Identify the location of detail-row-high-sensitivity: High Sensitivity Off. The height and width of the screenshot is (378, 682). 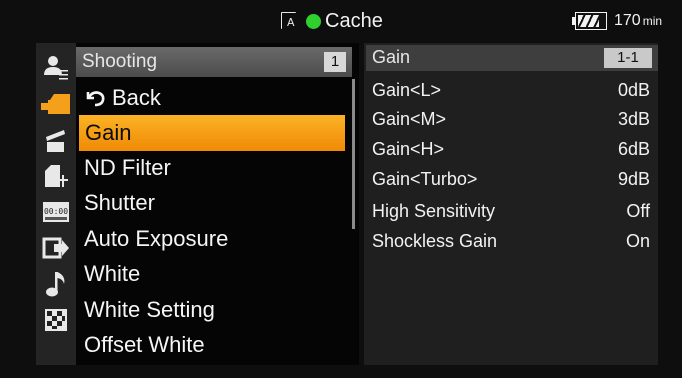
(513, 211).